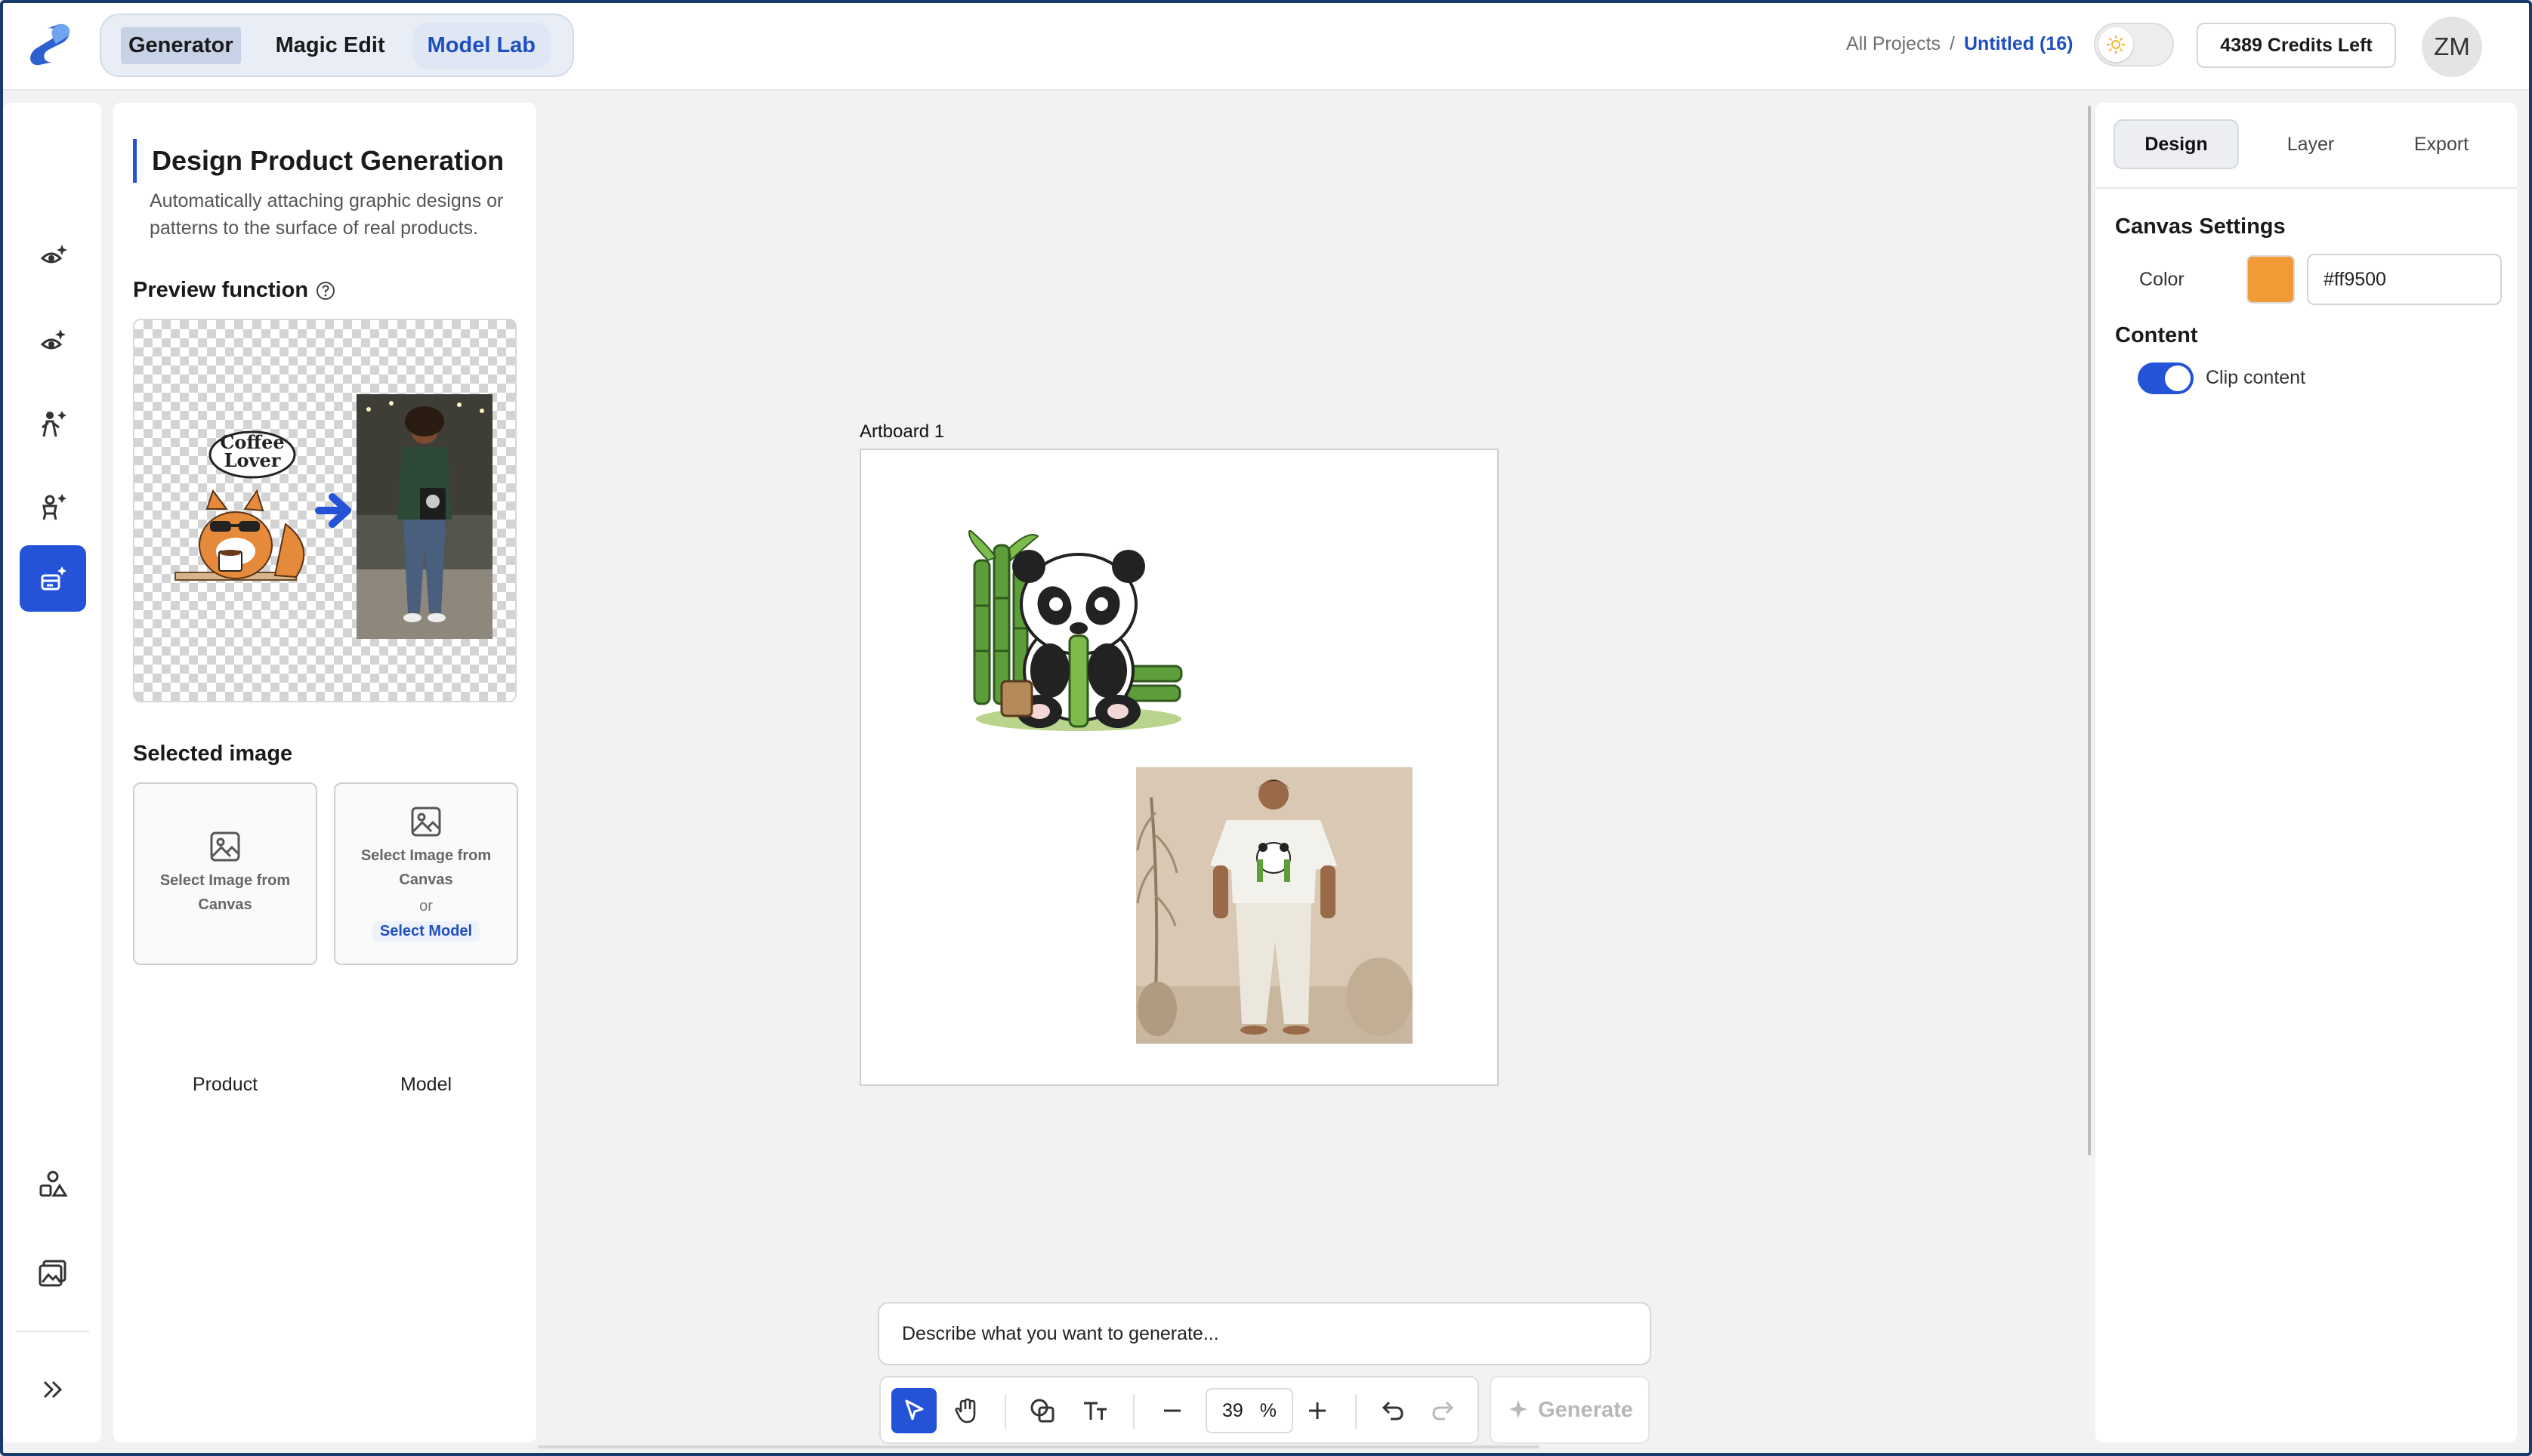 This screenshot has height=1456, width=2532. Describe the element at coordinates (2441, 144) in the screenshot. I see `tab-export: Export` at that location.